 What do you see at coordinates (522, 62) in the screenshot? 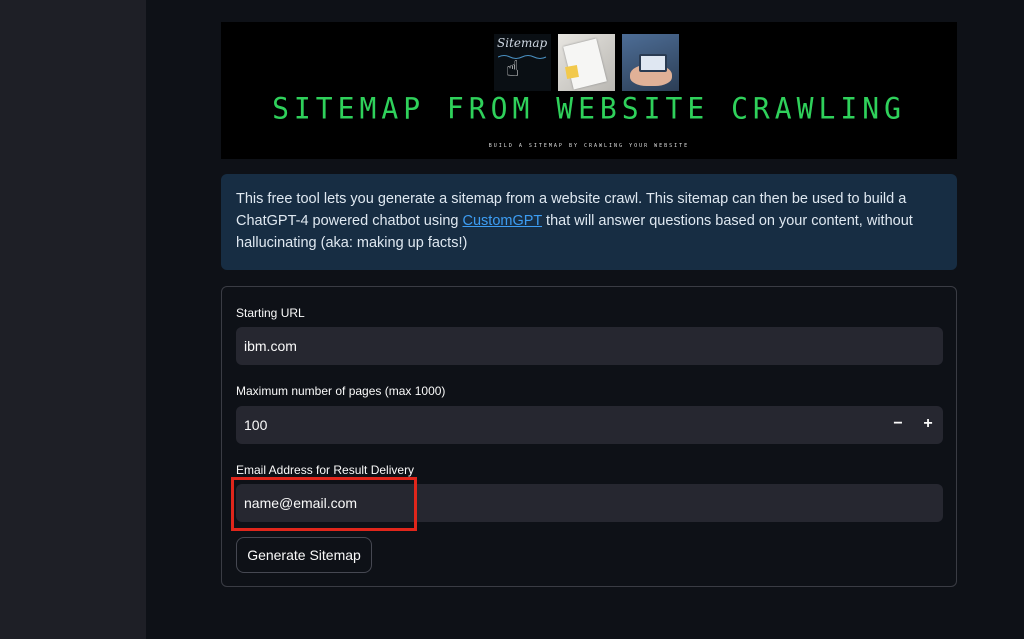
I see `sitemap-image: Sitemap ☝` at bounding box center [522, 62].